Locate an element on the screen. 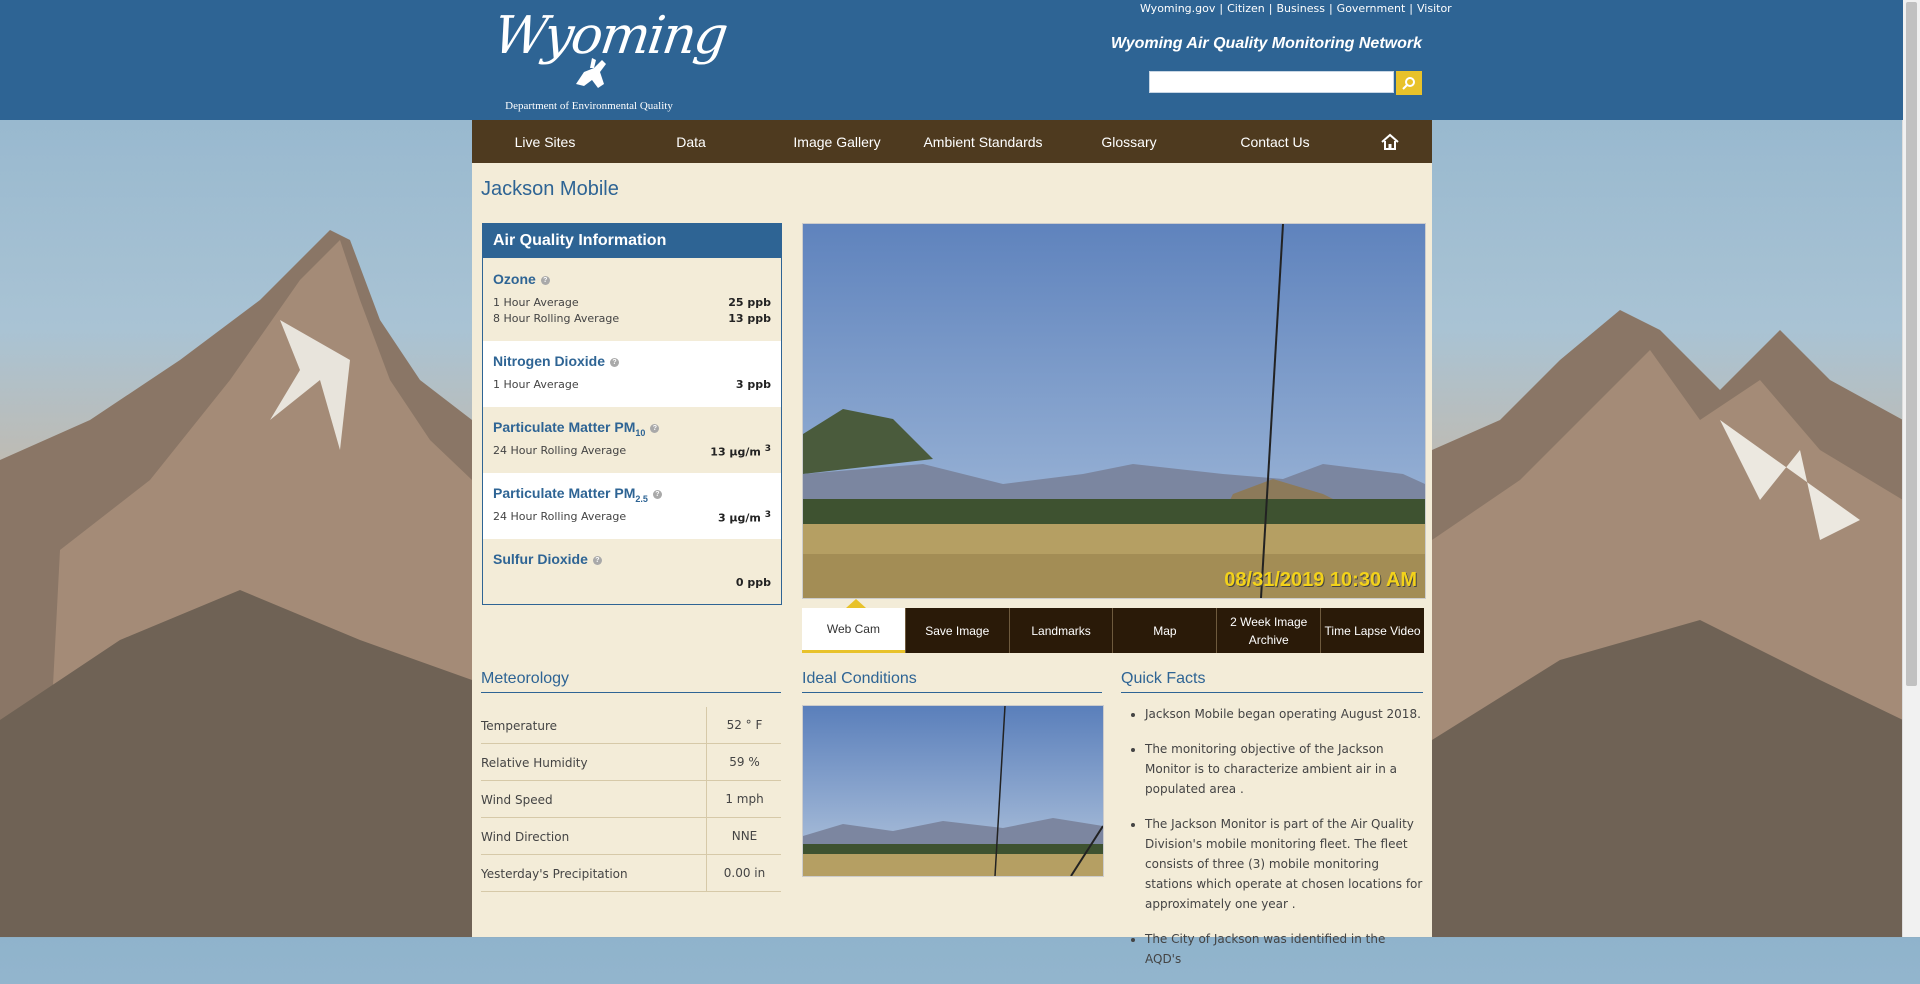 This screenshot has width=1920, height=984. search-icon is located at coordinates (1408, 83).